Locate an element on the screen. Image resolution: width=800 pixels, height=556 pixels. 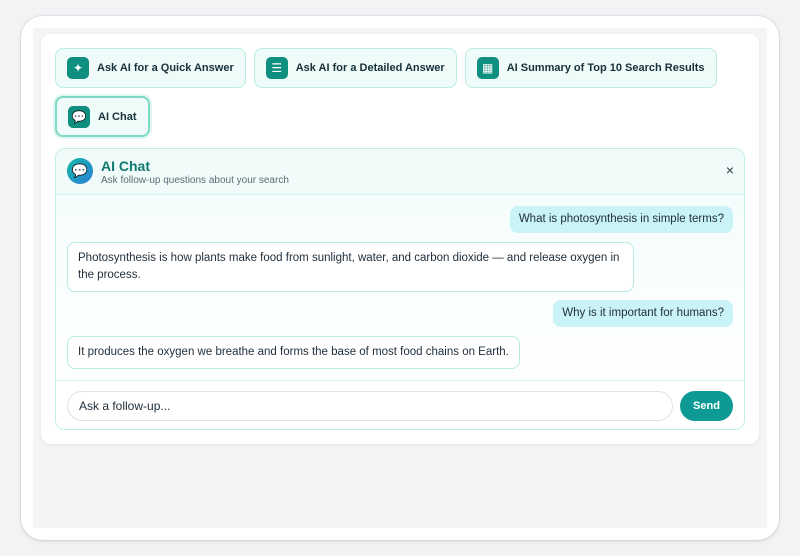
chat-icon: 💬 is located at coordinates (79, 116).